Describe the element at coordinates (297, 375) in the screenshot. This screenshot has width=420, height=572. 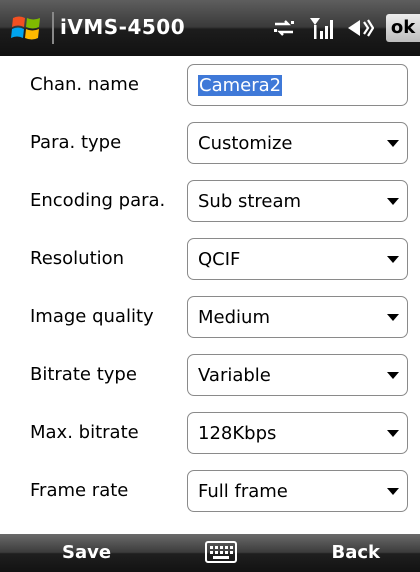
I see `bitrate-type-select: Variable` at that location.